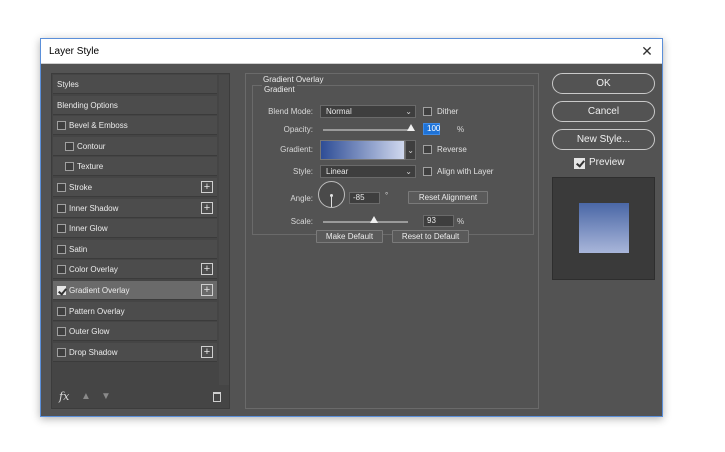 This screenshot has height=452, width=725. Describe the element at coordinates (647, 51) in the screenshot. I see `close-icon: ✕` at that location.